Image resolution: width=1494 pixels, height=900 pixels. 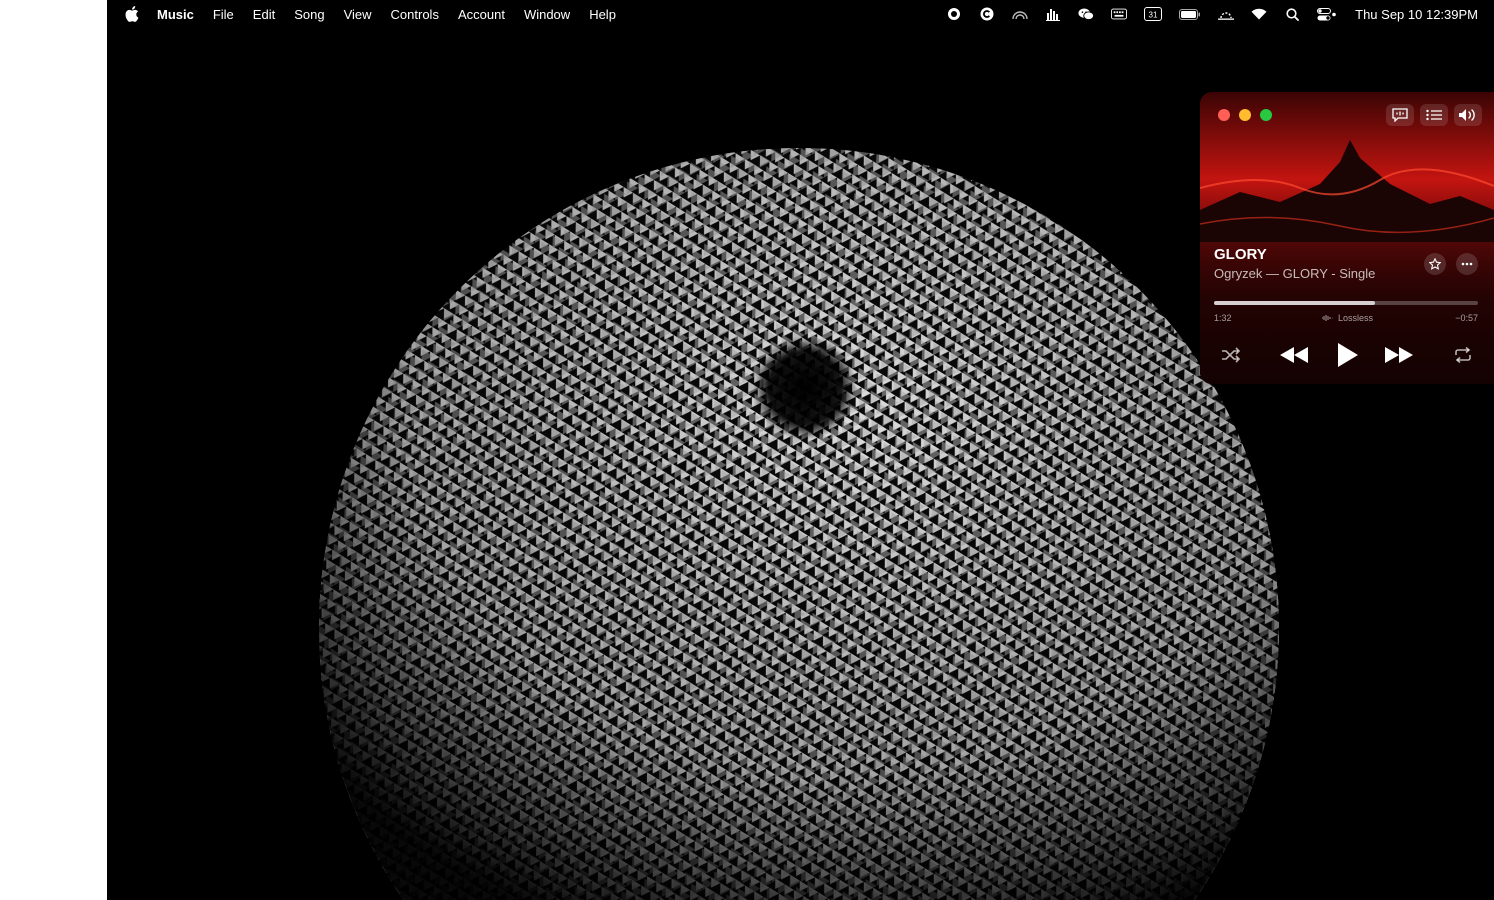 I want to click on star-icon, so click(x=1435, y=264).